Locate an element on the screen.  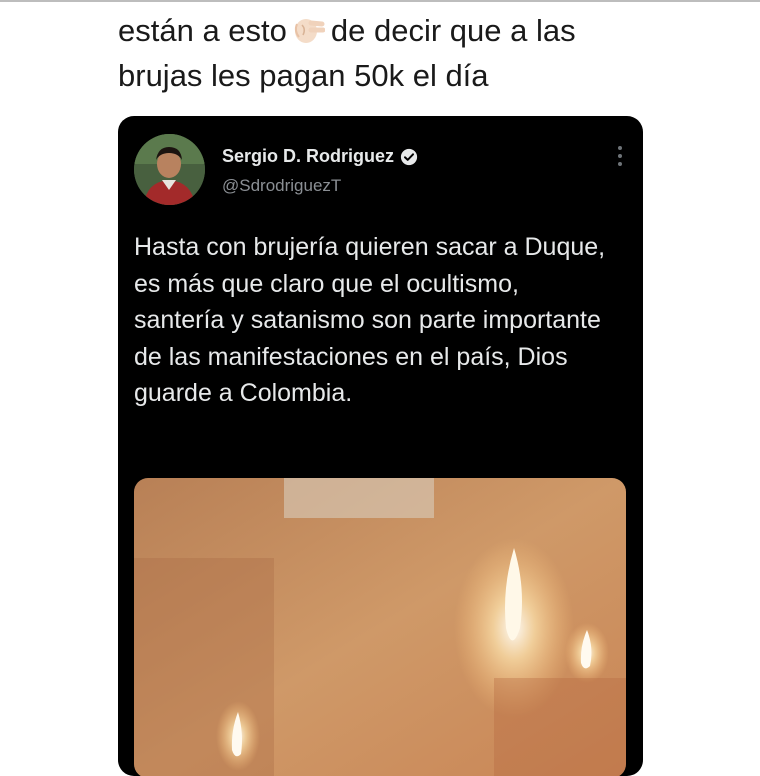
pinching-hand-icon is located at coordinates (309, 31).